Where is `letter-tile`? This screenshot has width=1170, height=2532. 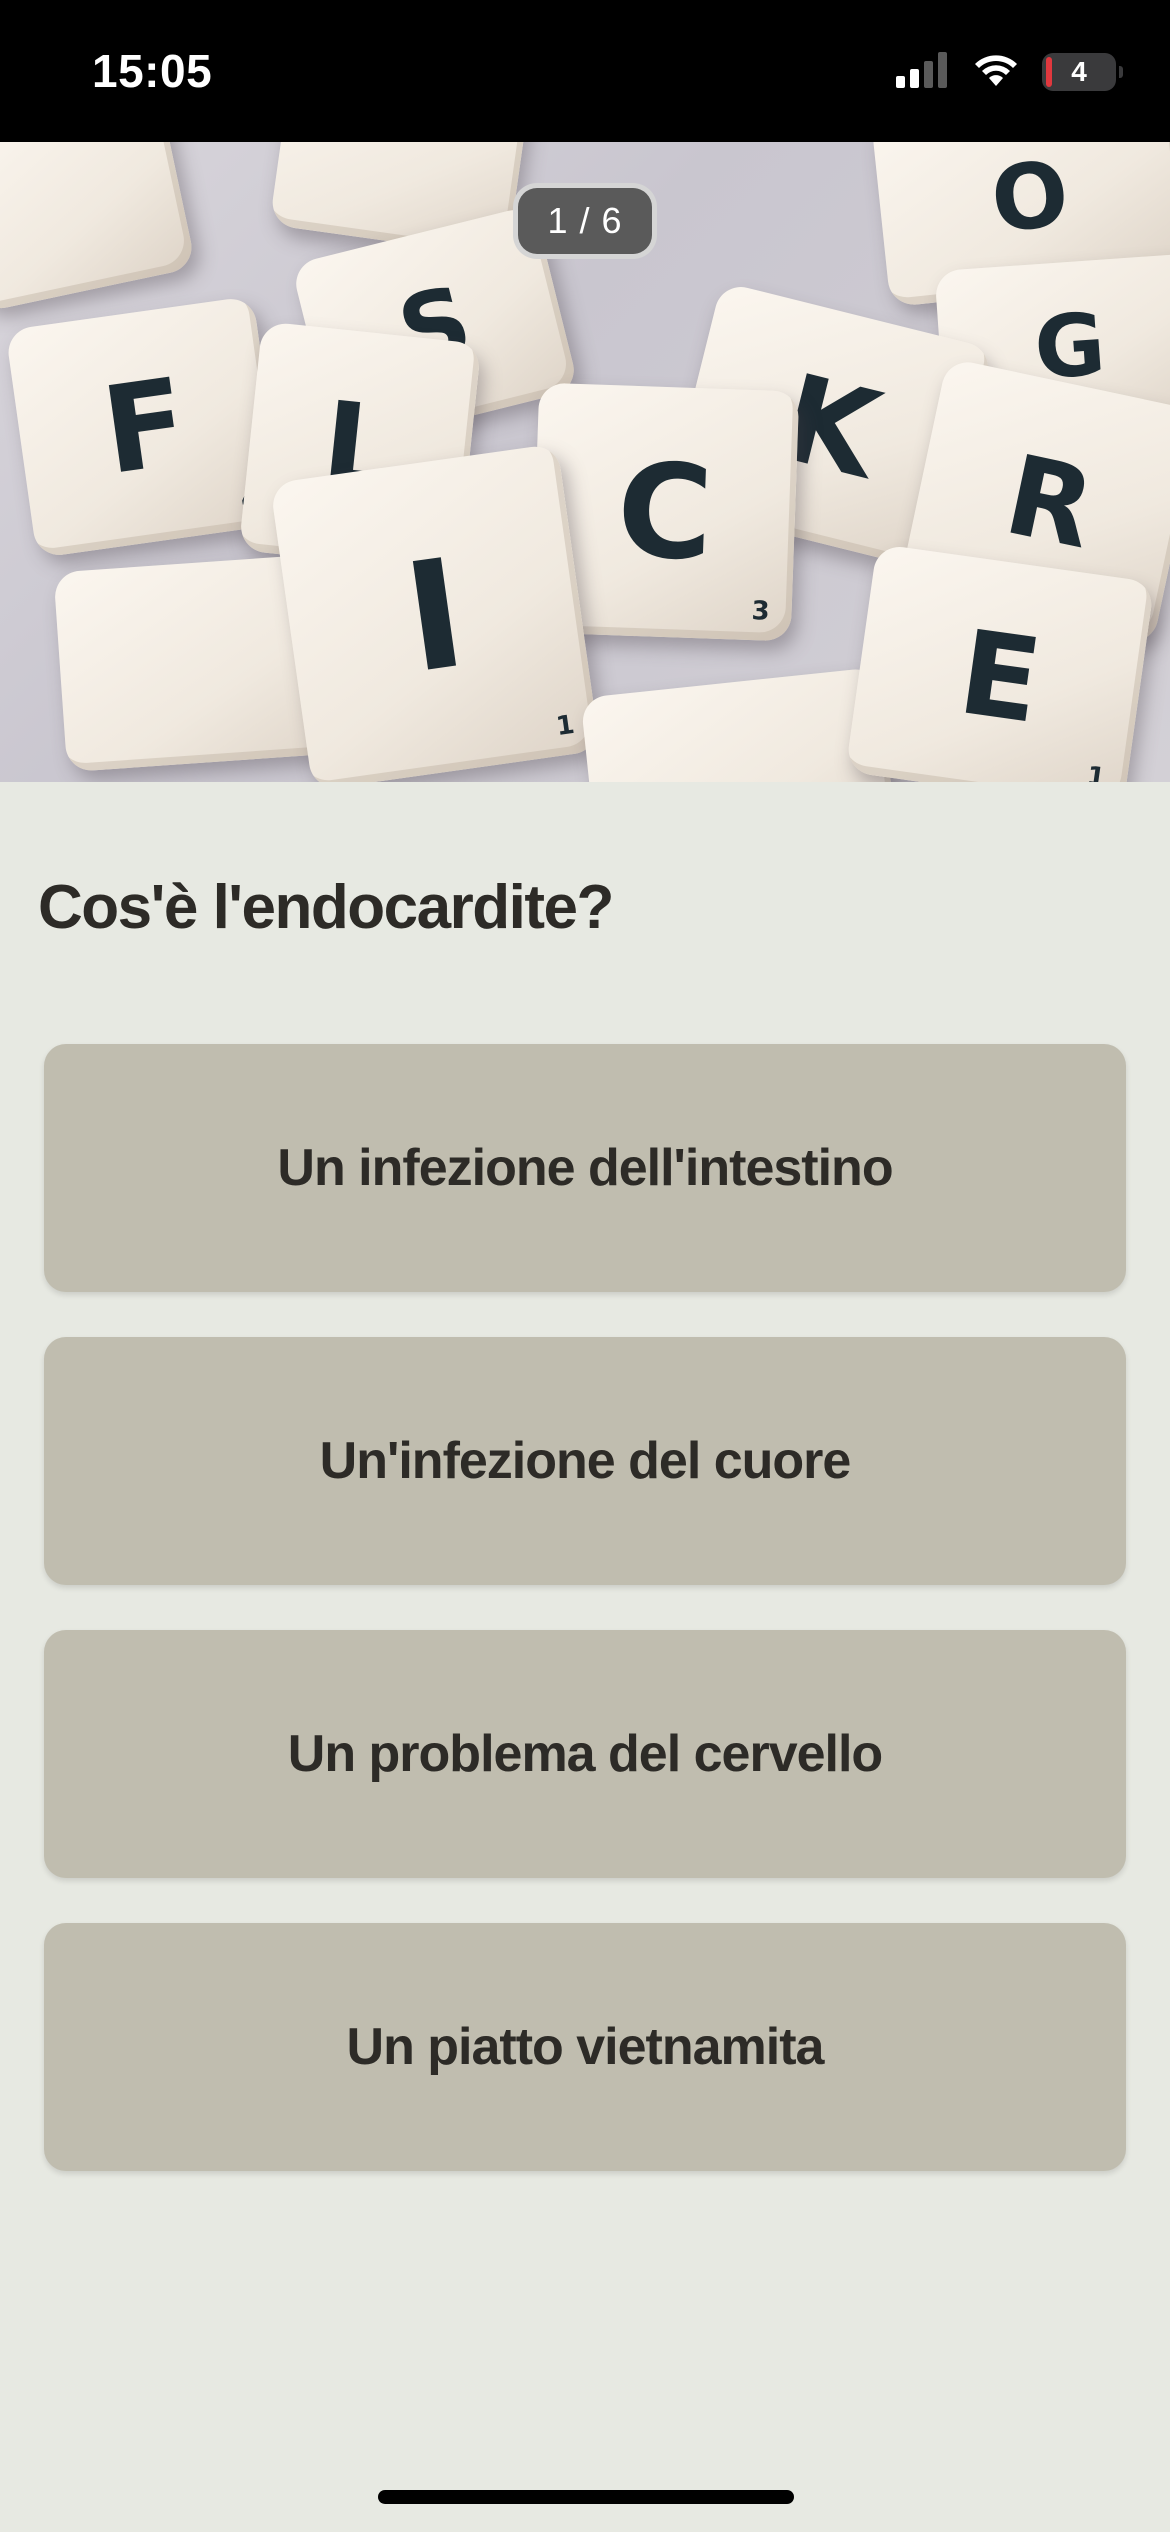 letter-tile is located at coordinates (98, 227).